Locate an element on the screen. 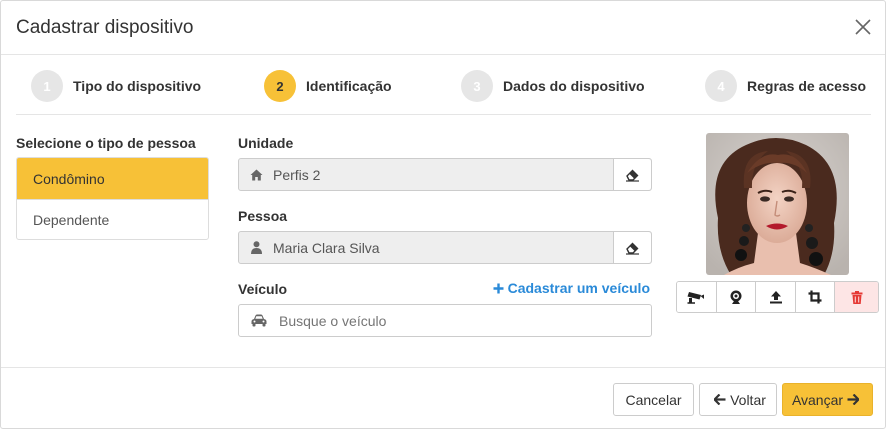  add-vehicle-link: Cadastrar um veículo is located at coordinates (571, 288).